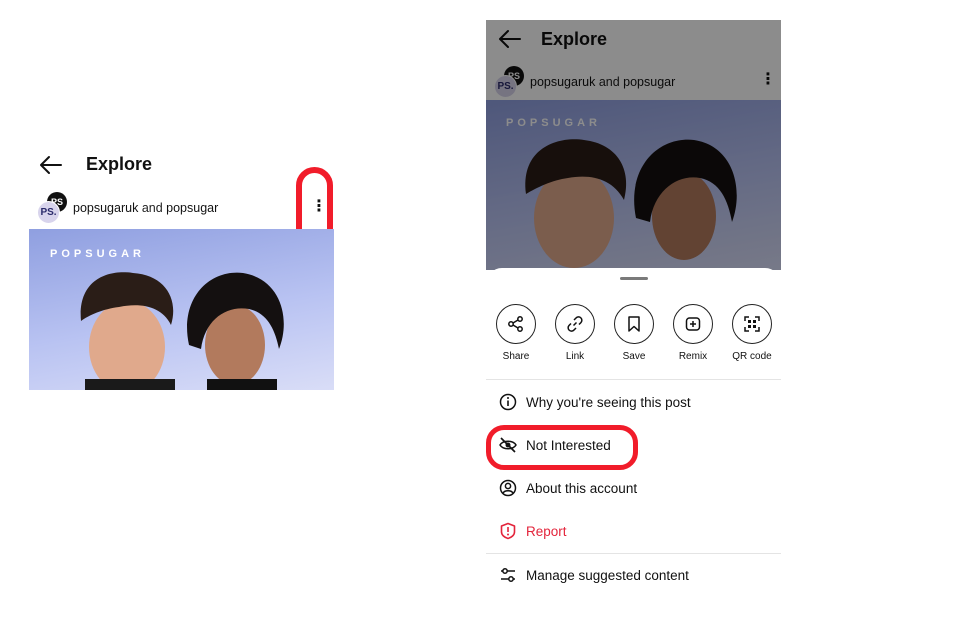 This screenshot has height=641, width=971. What do you see at coordinates (508, 488) in the screenshot?
I see `account-icon` at bounding box center [508, 488].